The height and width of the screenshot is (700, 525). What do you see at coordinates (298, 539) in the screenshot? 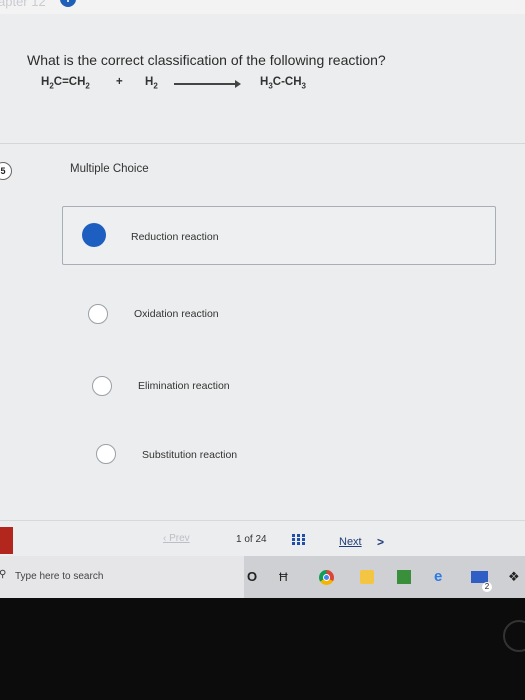
I see `question-grid-icon` at bounding box center [298, 539].